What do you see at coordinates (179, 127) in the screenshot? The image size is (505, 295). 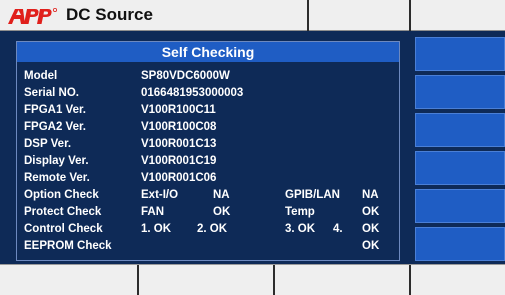 I see `fpga2-value: V100R100C08` at bounding box center [179, 127].